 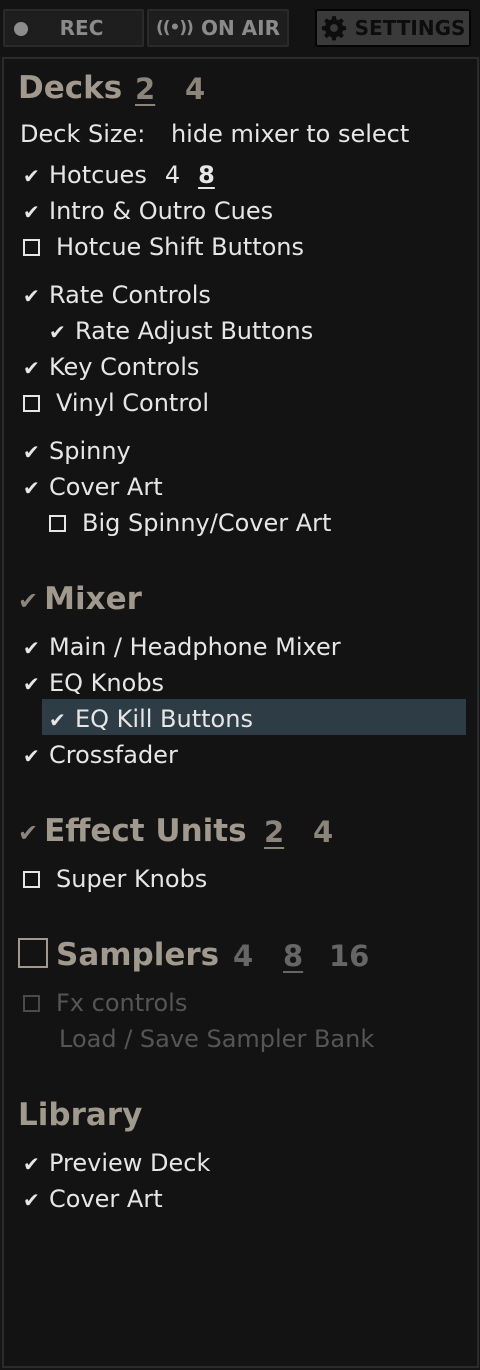 I want to click on hotcues-label: Hotcues, so click(x=98, y=175).